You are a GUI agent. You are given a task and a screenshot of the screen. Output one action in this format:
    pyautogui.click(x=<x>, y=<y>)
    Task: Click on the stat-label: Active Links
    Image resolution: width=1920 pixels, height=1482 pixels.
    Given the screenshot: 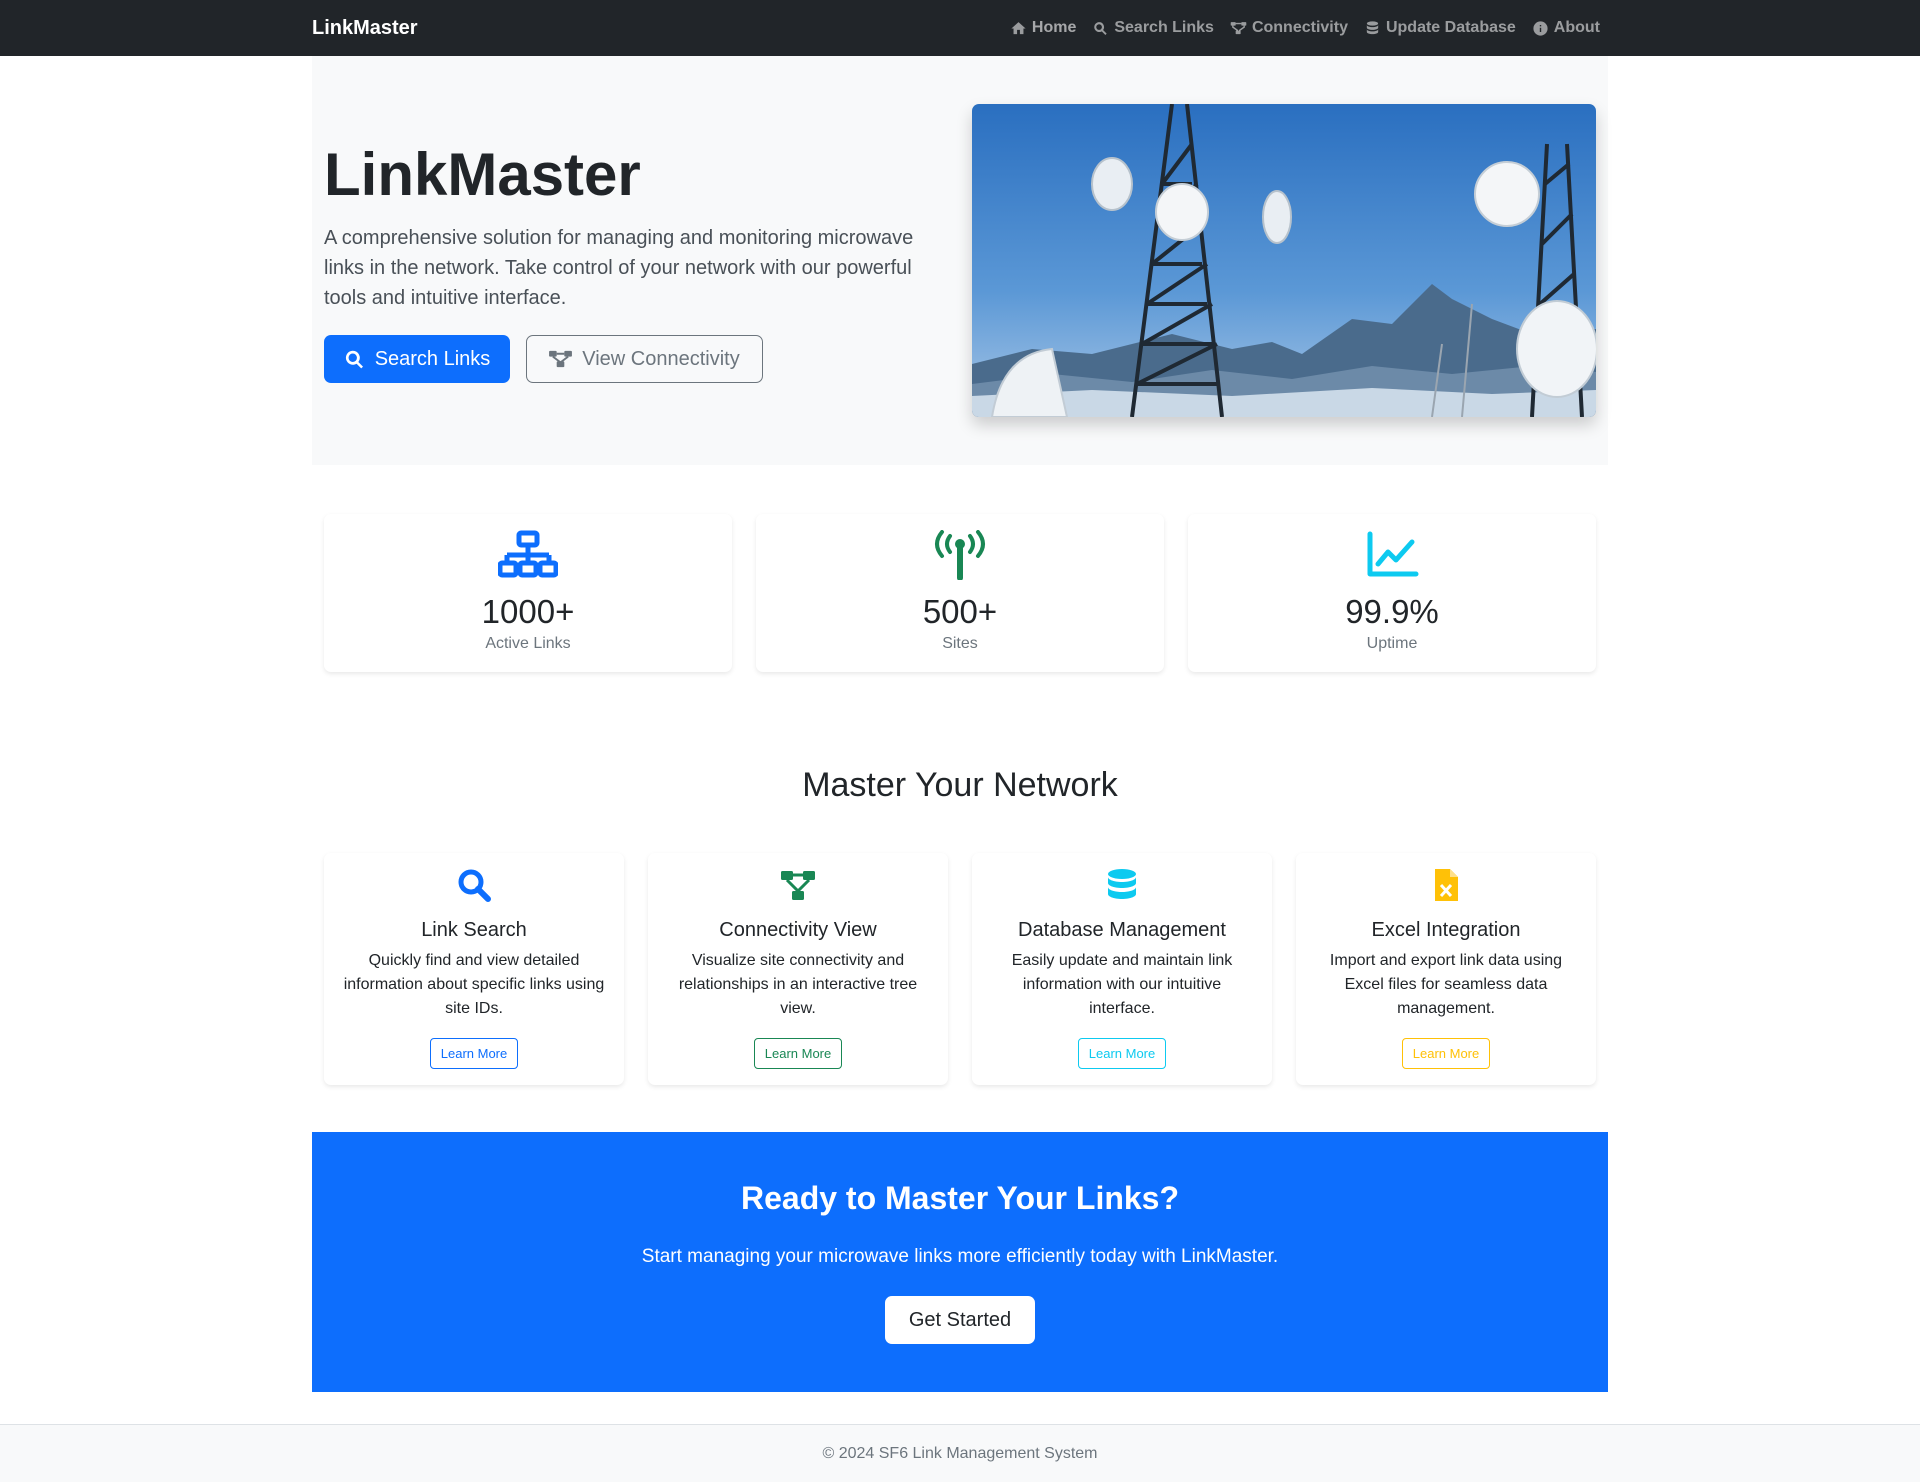 What is the action you would take?
    pyautogui.click(x=528, y=643)
    